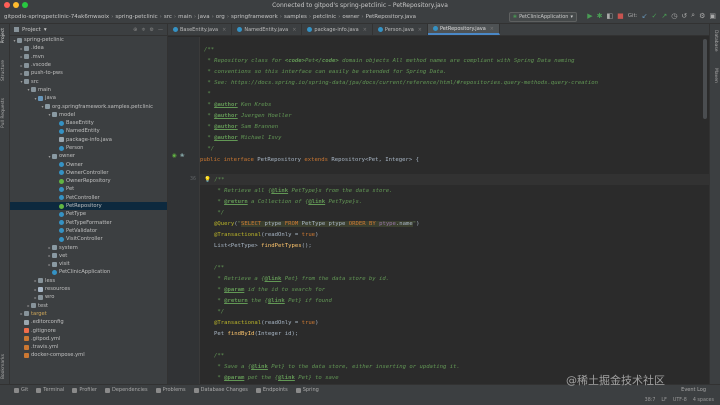 The image size is (720, 405). What do you see at coordinates (712, 16) in the screenshot?
I see `layout-icon: ▣` at bounding box center [712, 16].